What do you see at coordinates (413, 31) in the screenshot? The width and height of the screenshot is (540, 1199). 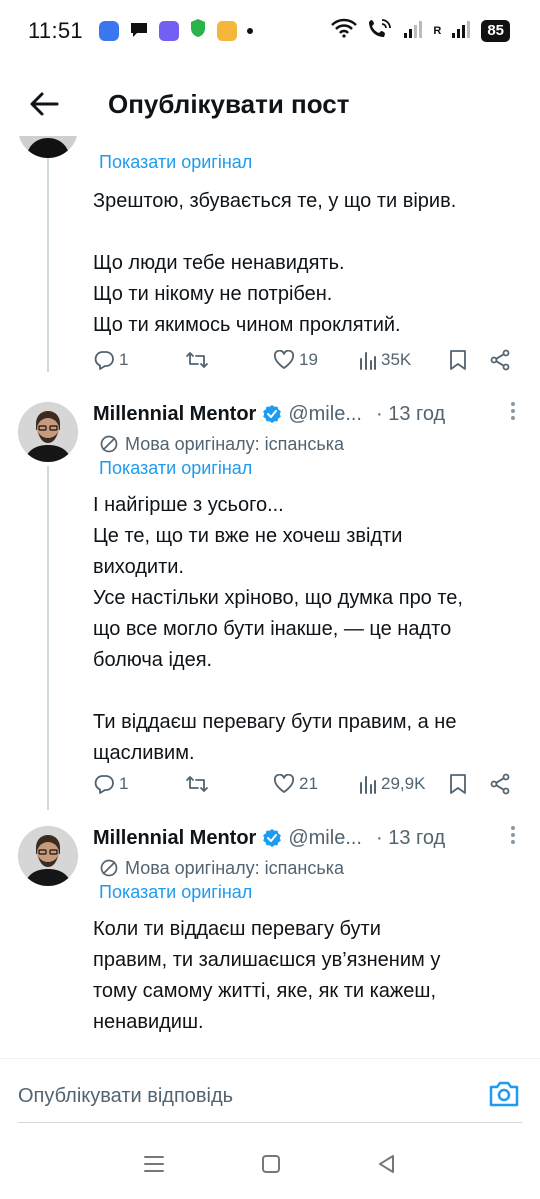 I see `signal-bars-icon` at bounding box center [413, 31].